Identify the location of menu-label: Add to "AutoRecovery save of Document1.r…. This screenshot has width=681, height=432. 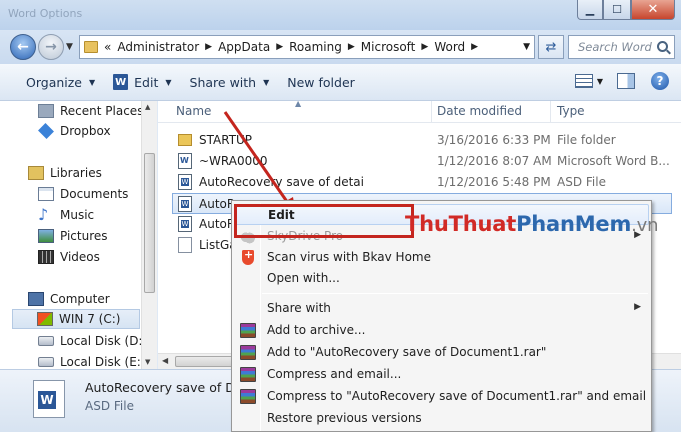
(407, 352).